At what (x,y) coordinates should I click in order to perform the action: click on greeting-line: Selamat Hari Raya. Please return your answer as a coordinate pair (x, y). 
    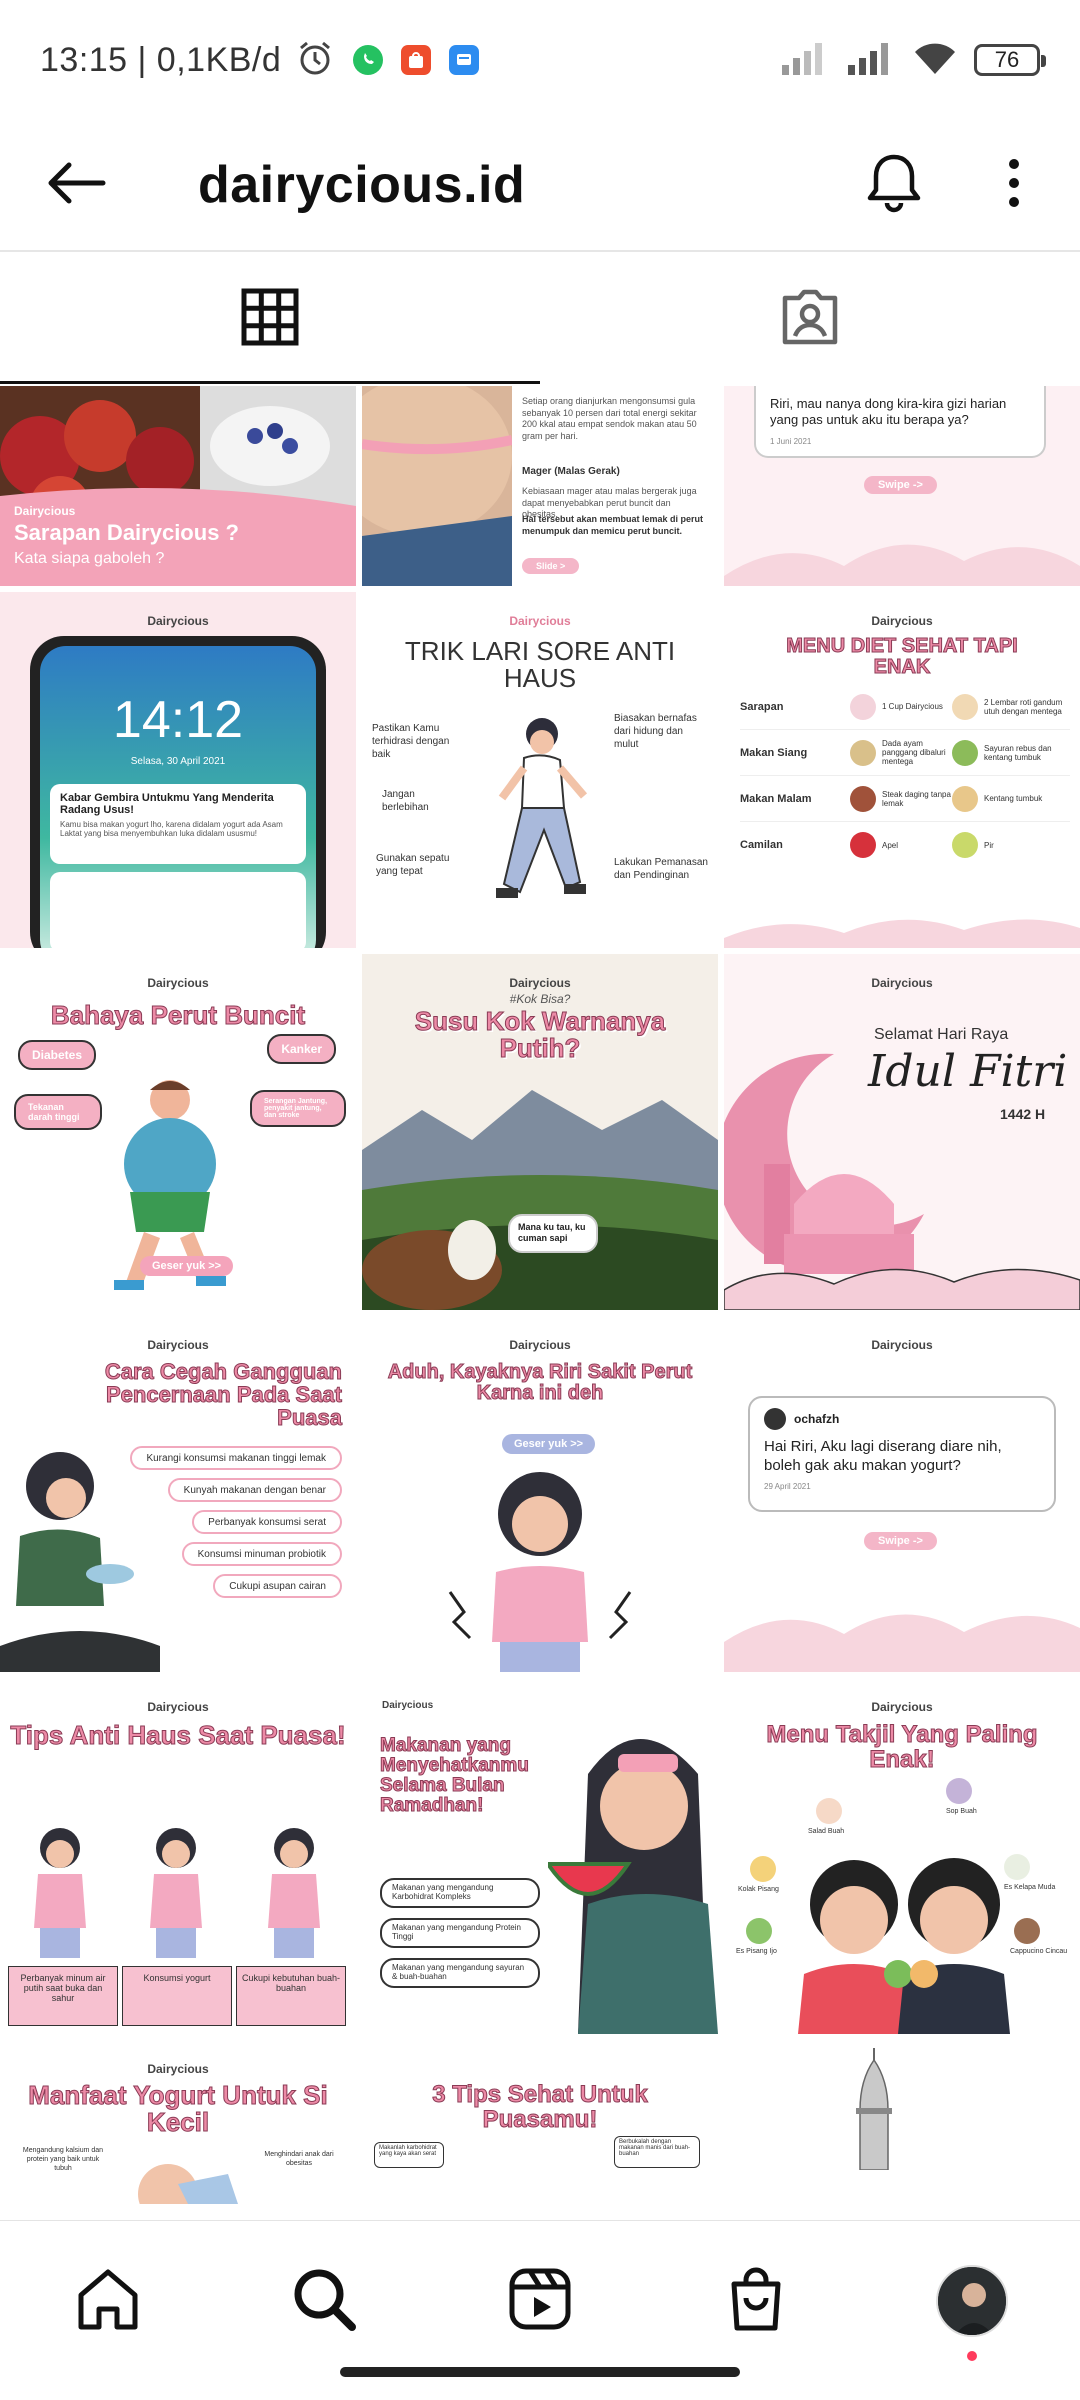
    Looking at the image, I should click on (941, 1034).